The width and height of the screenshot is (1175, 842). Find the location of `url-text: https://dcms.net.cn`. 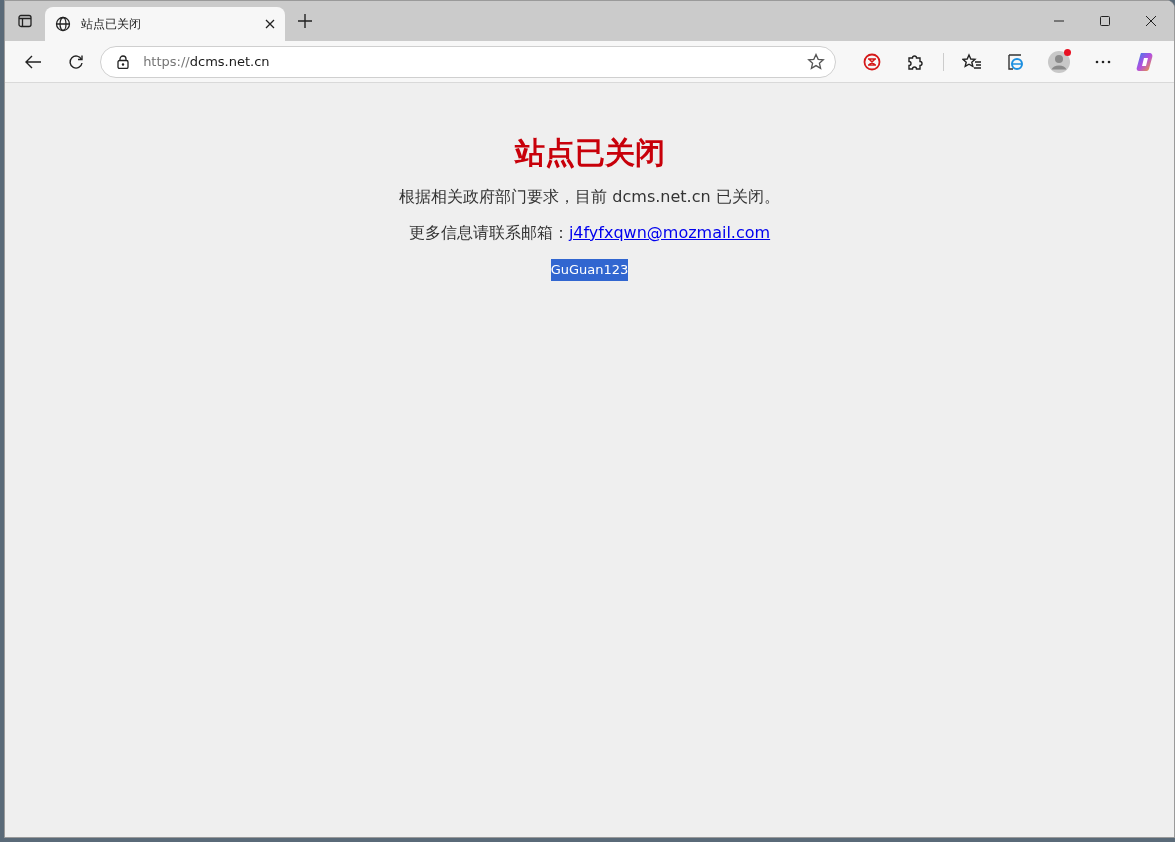

url-text: https://dcms.net.cn is located at coordinates (207, 61).